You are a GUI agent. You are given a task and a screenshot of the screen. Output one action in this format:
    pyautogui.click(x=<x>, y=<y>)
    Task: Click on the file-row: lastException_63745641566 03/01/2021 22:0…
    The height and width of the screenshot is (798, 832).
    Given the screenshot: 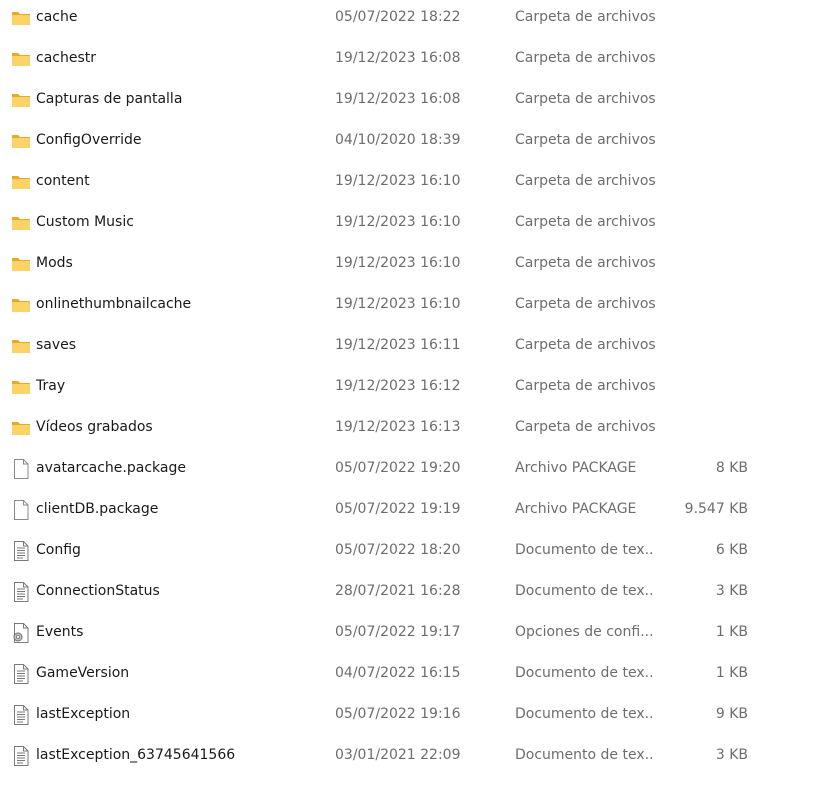 What is the action you would take?
    pyautogui.click(x=416, y=758)
    